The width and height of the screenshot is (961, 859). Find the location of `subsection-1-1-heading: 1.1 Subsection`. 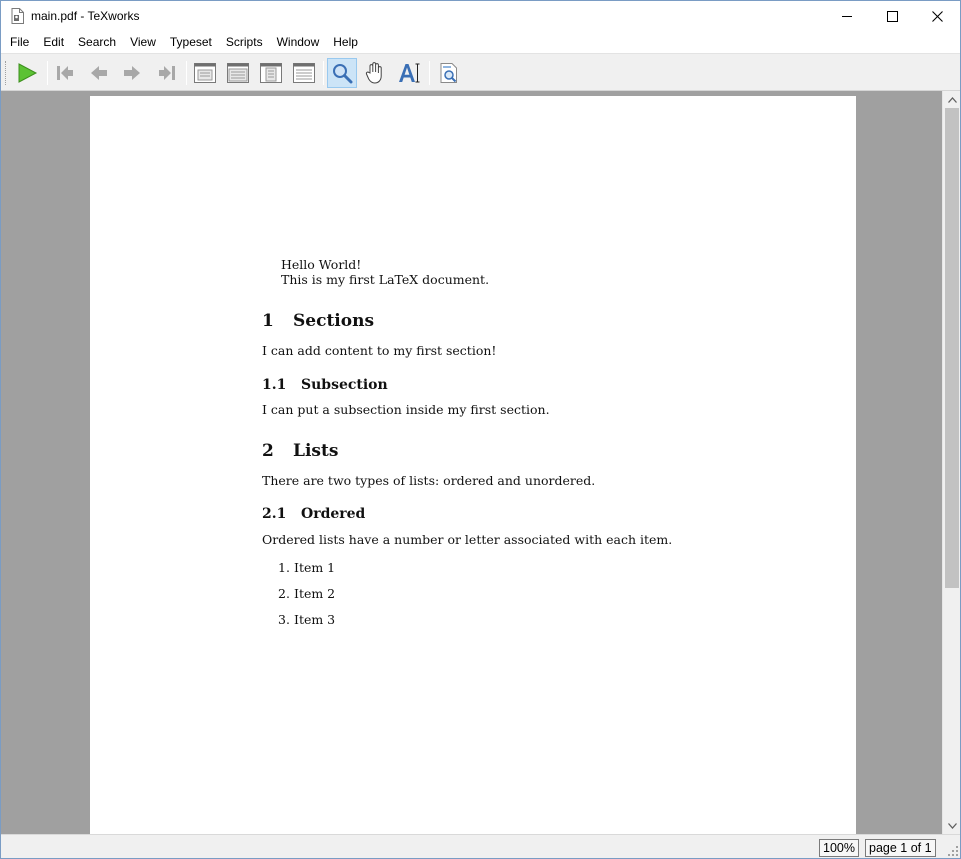

subsection-1-1-heading: 1.1 Subsection is located at coordinates (325, 385).